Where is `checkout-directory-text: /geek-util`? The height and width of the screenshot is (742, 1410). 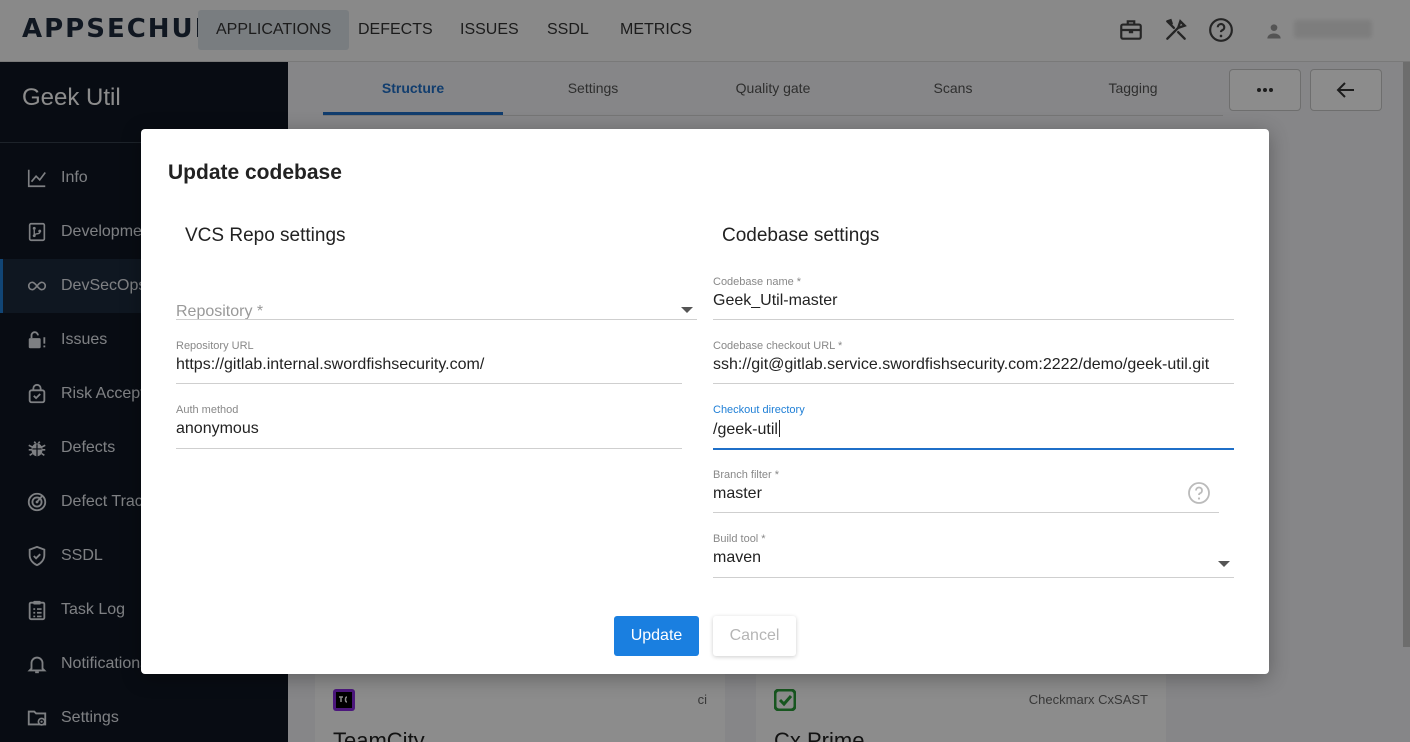
checkout-directory-text: /geek-util is located at coordinates (745, 429).